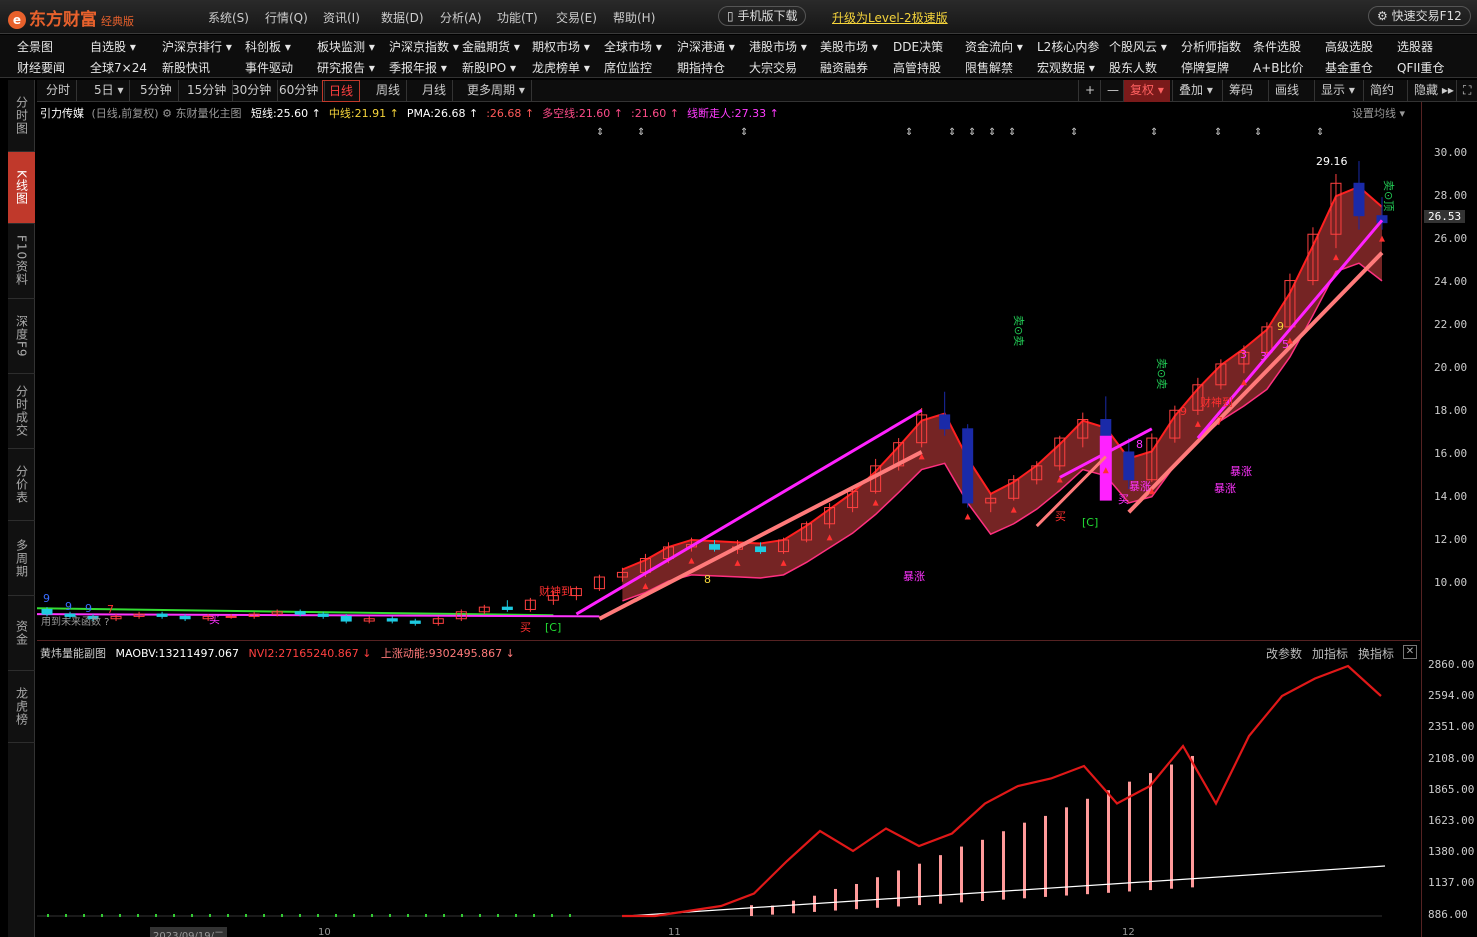 The image size is (1477, 937). What do you see at coordinates (1195, 91) in the screenshot?
I see `chart-tool-button: 叠加 ▾` at bounding box center [1195, 91].